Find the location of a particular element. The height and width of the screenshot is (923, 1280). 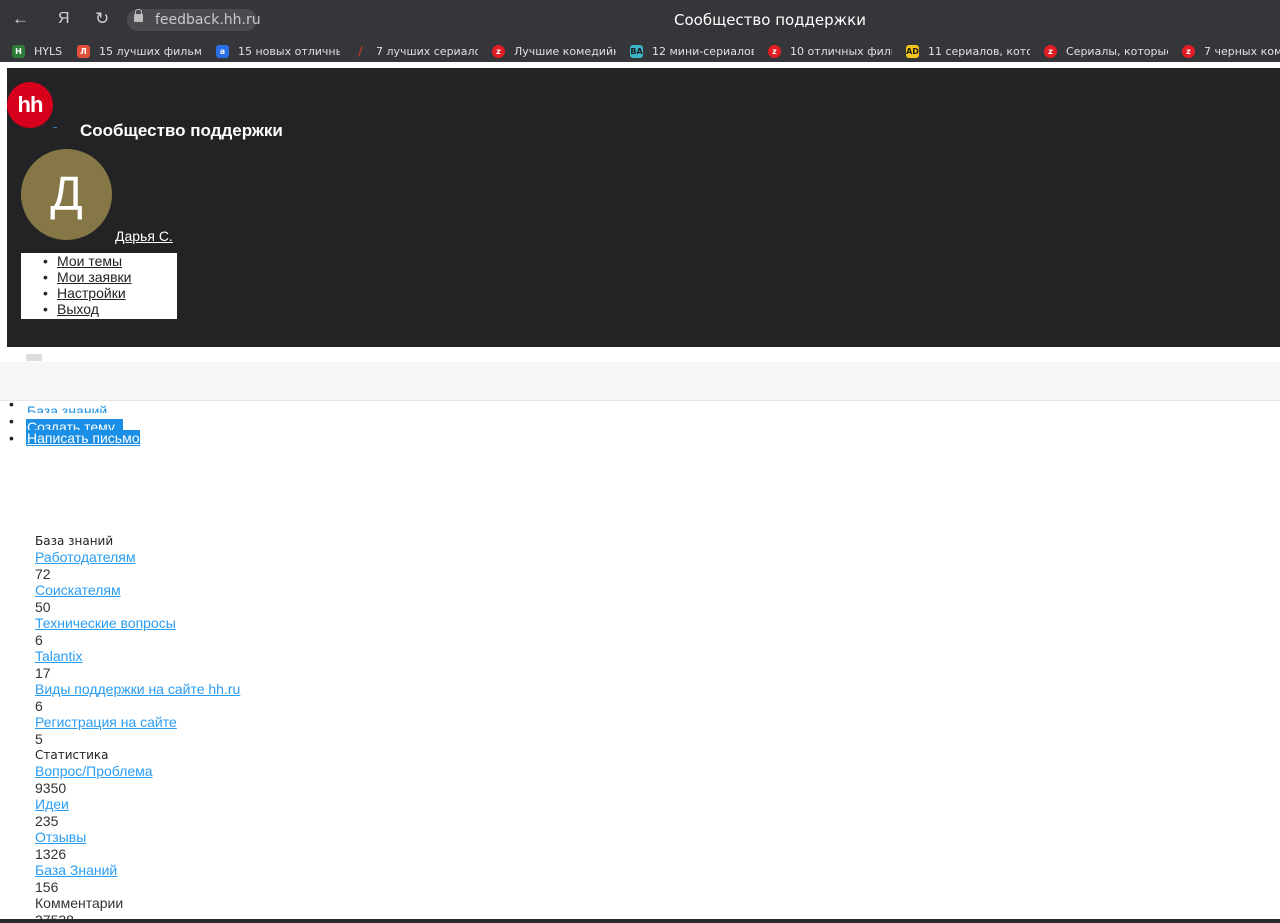

bookmark-item: / 7 лучших сериало is located at coordinates (416, 51).